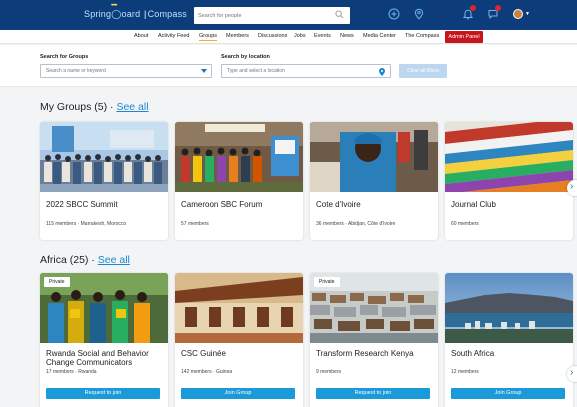  What do you see at coordinates (245, 57) in the screenshot?
I see `location-label: Search by location` at bounding box center [245, 57].